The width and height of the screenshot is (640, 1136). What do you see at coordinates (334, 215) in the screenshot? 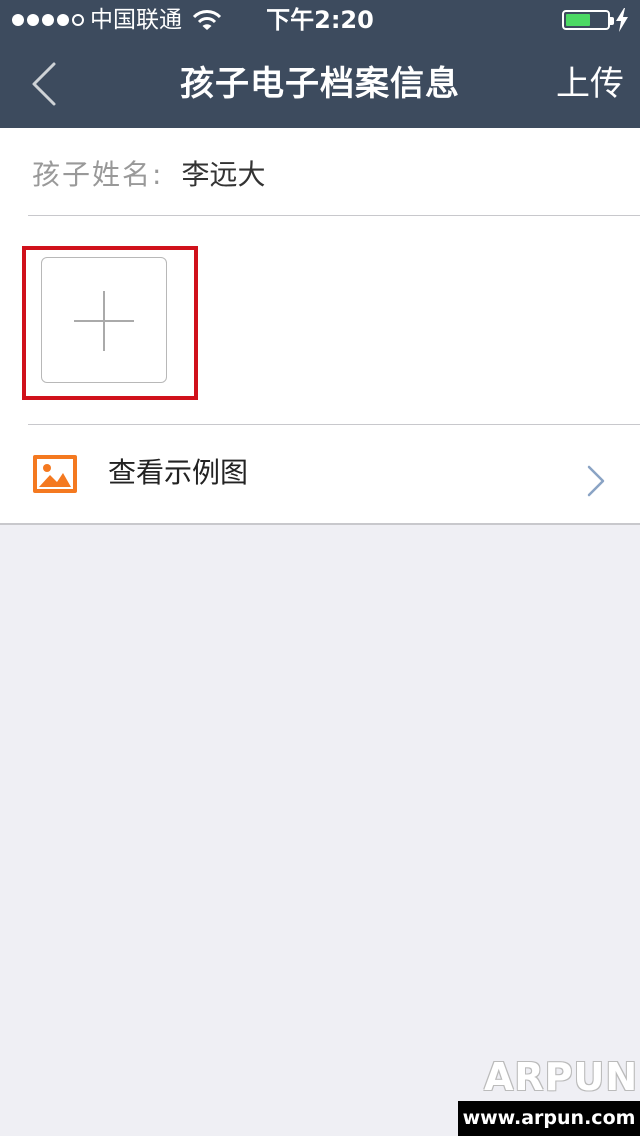
I see `divider` at bounding box center [334, 215].